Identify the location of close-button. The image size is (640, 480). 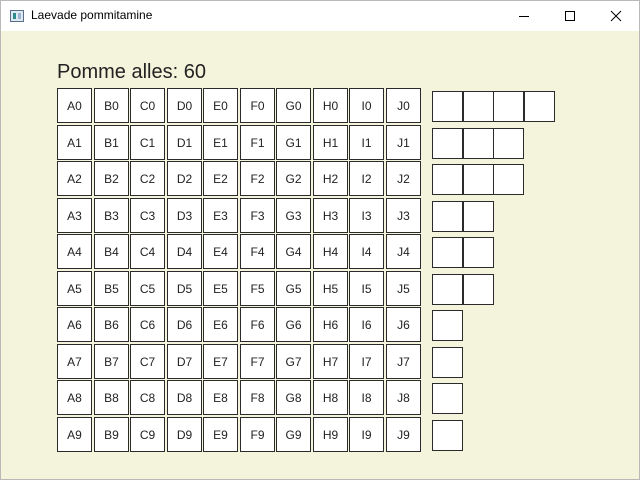
(616, 16).